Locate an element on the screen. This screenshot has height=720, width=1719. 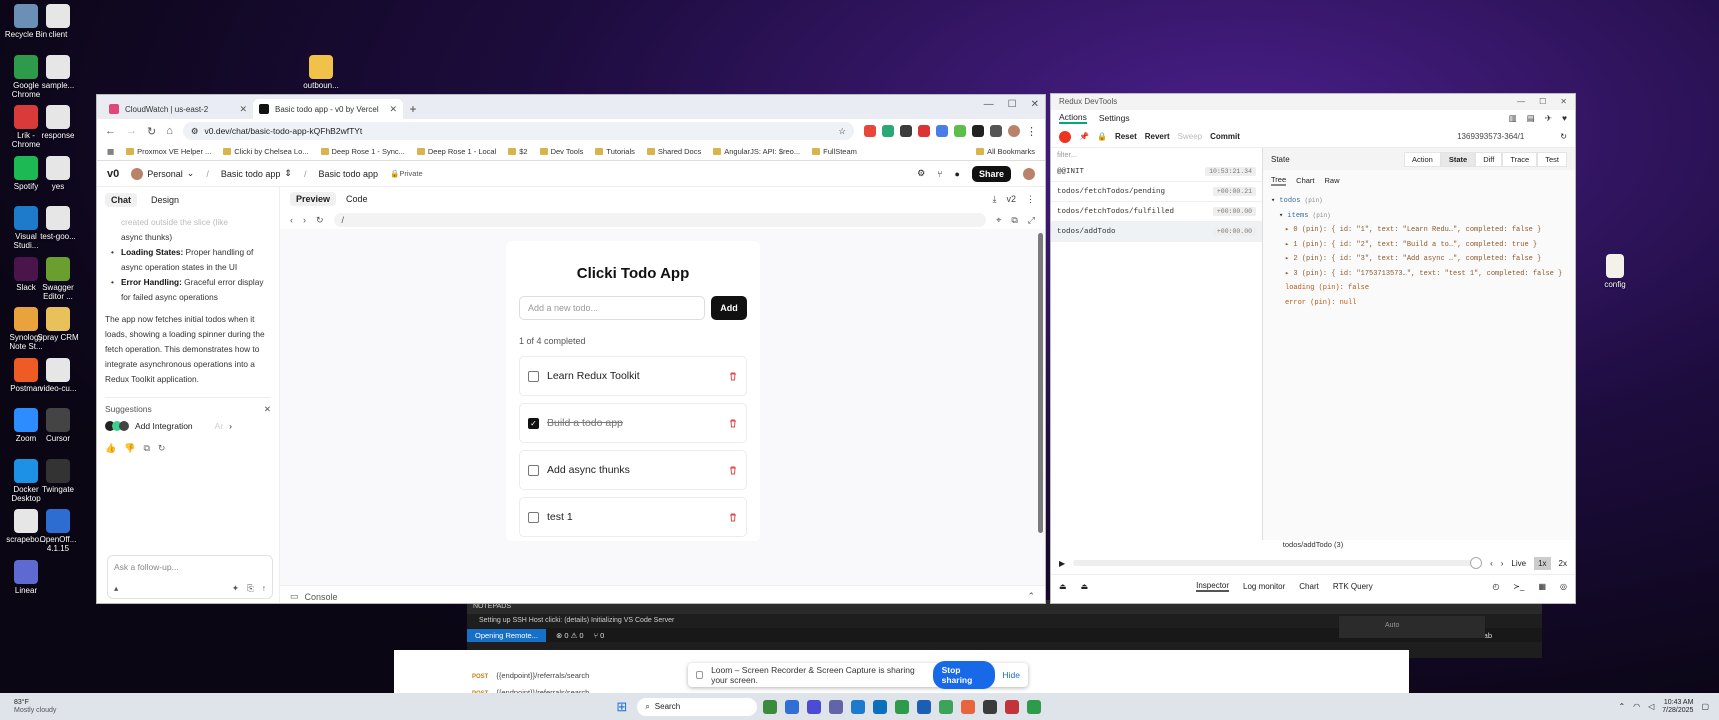
action-row: todos/fetchTodos/fulfilled +00:00.00 is located at coordinates (1156, 212).